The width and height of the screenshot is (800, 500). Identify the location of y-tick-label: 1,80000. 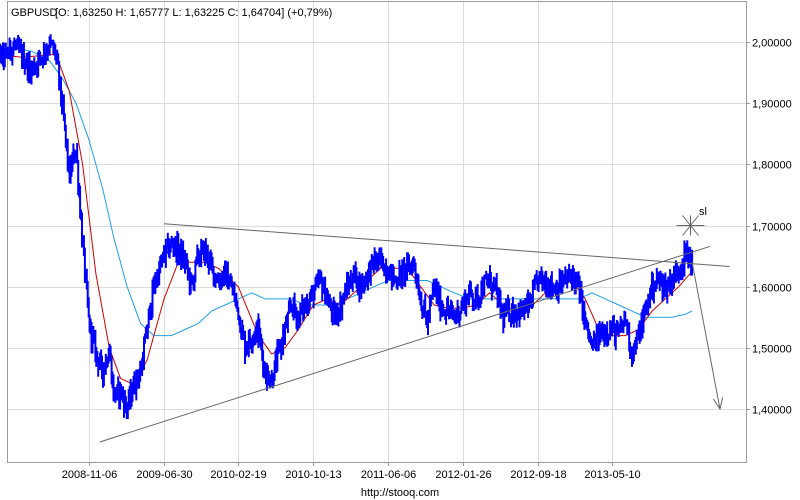
(772, 166).